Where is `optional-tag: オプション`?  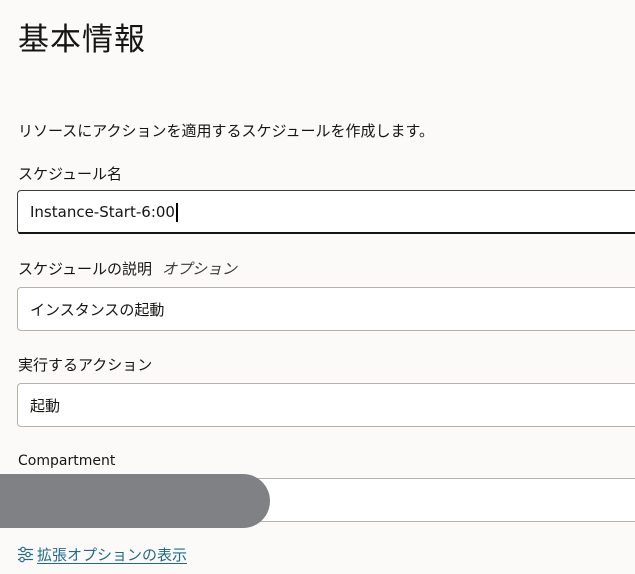 optional-tag: オプション is located at coordinates (199, 269).